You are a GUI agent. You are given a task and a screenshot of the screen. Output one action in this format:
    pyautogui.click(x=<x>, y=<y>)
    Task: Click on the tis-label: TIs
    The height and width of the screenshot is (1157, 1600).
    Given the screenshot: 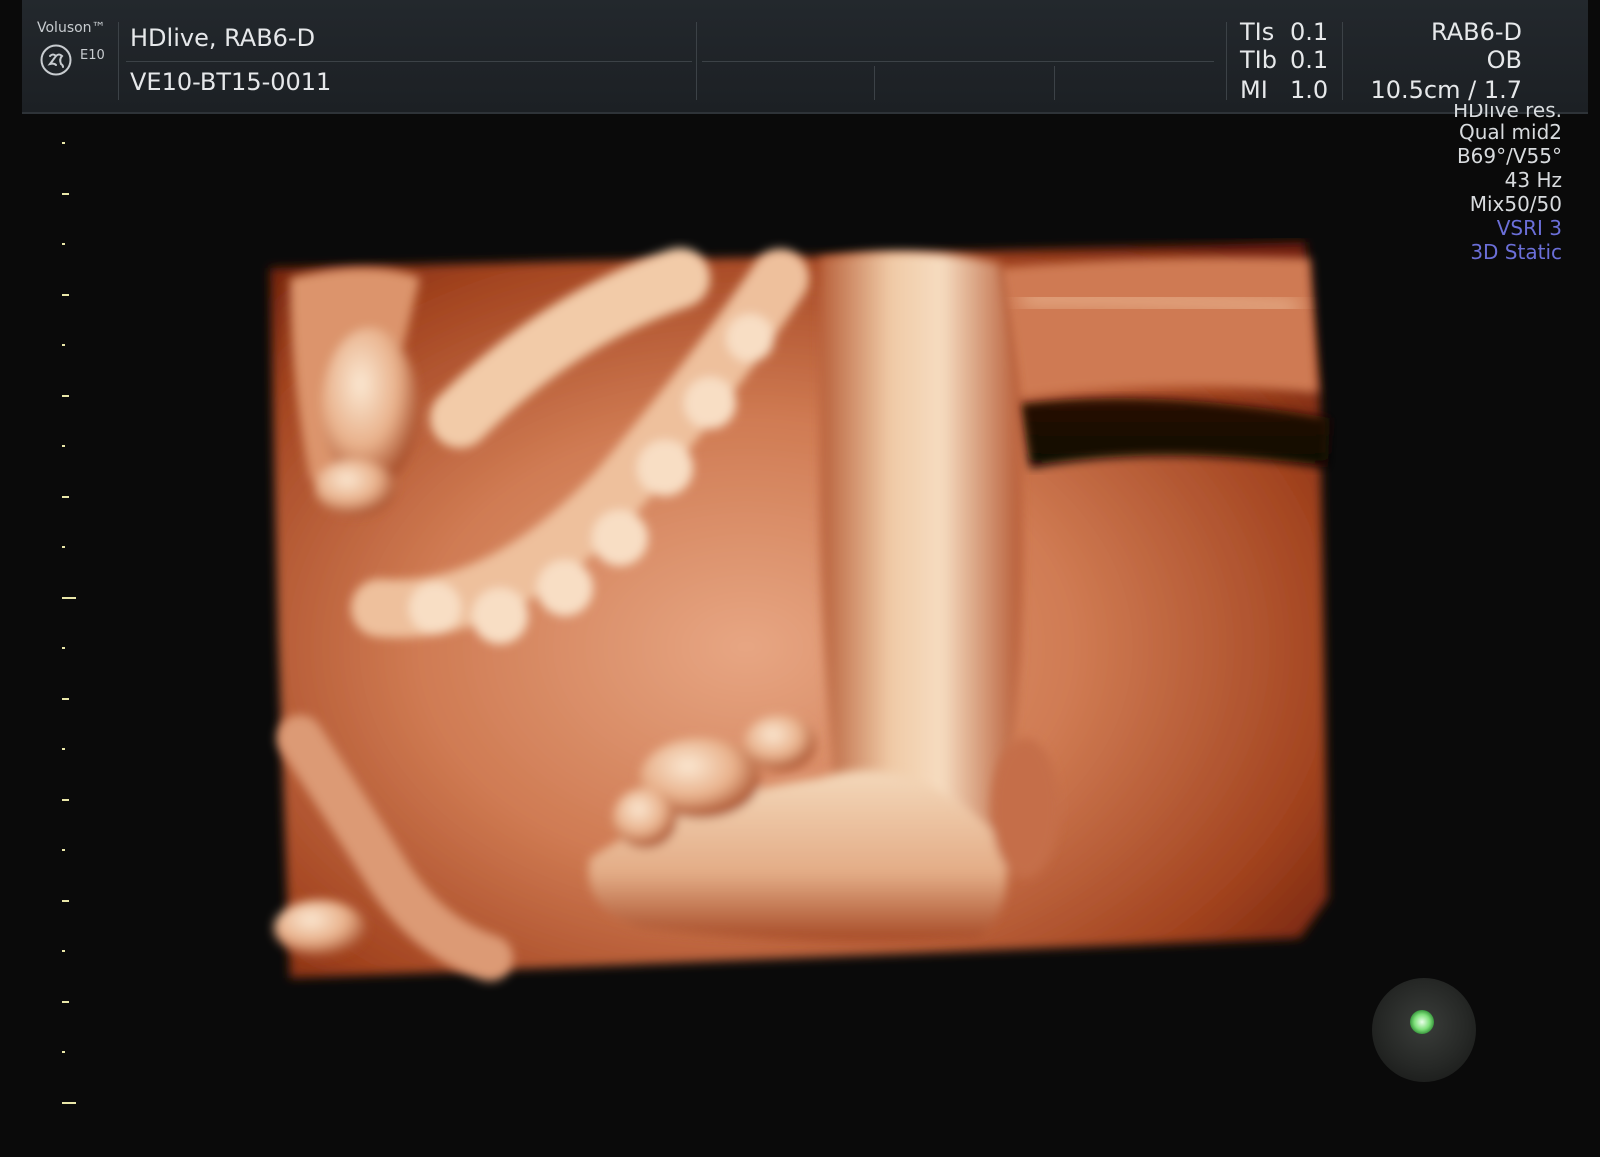 What is the action you would take?
    pyautogui.click(x=1257, y=32)
    